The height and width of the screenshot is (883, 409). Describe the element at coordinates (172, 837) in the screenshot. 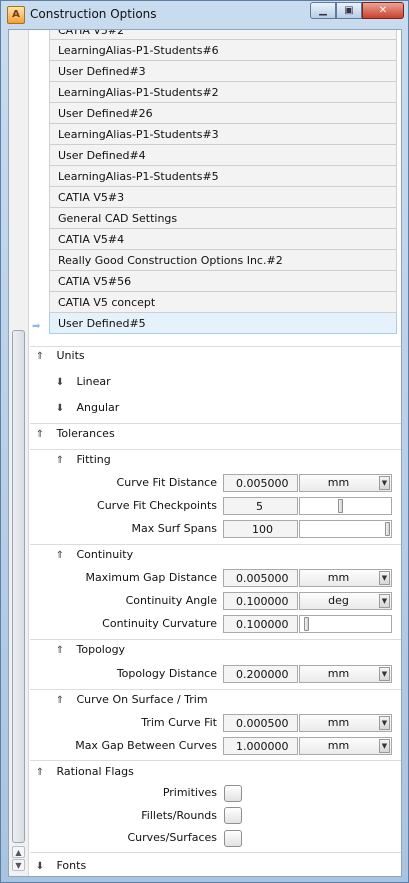

I see `curves-surfaces-label: Curves/Surfaces` at that location.